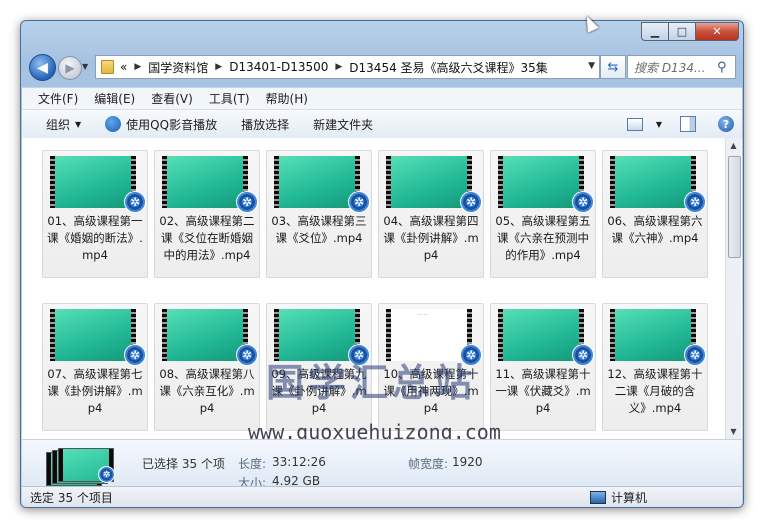 This screenshot has height=530, width=763. What do you see at coordinates (114, 98) in the screenshot?
I see `menu-edit: 编辑(E)` at bounding box center [114, 98].